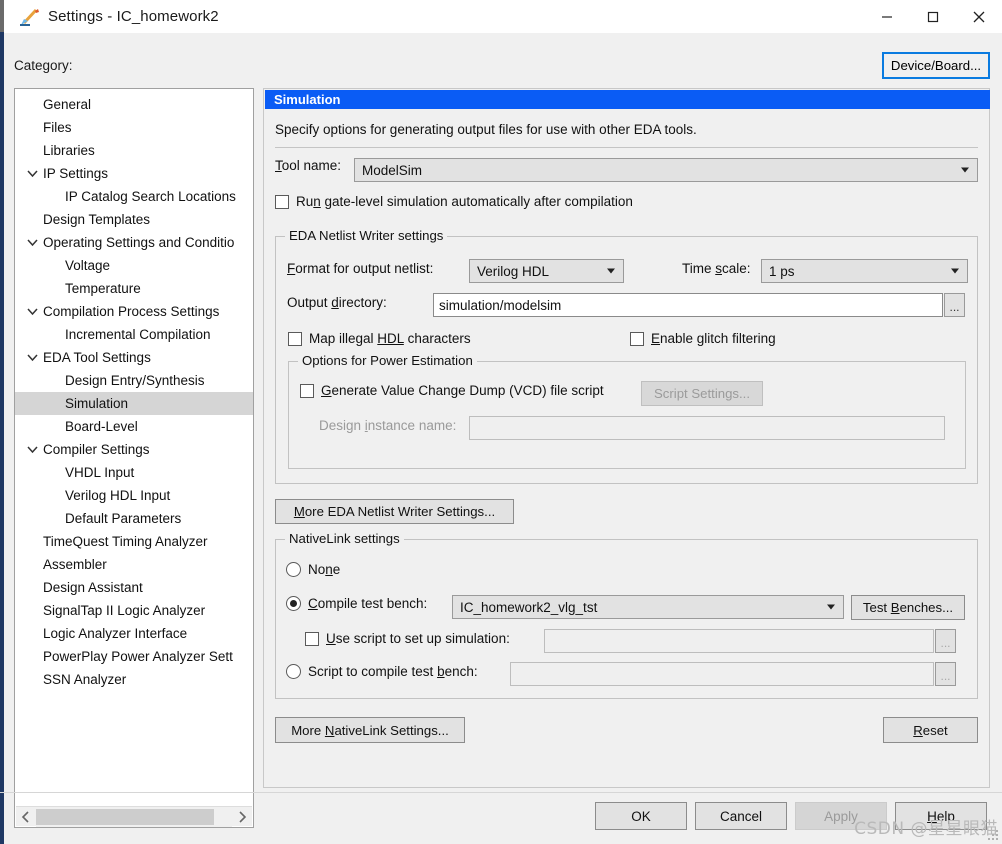  What do you see at coordinates (666, 170) in the screenshot?
I see `tool-name-combobox: ModelSim` at bounding box center [666, 170].